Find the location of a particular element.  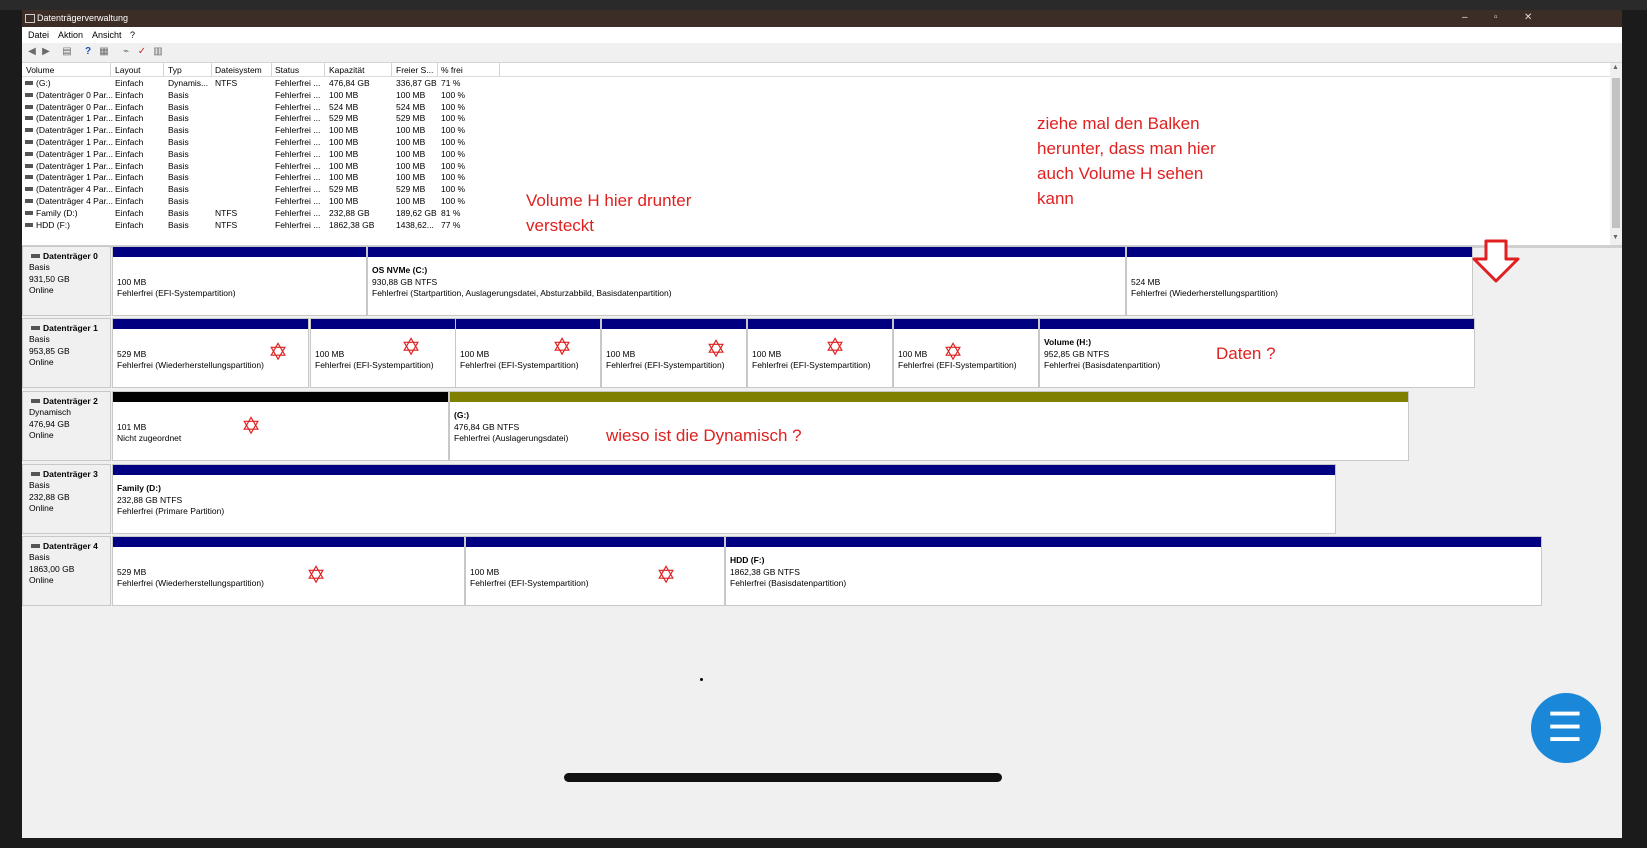

check-icon: ✓ is located at coordinates (142, 52).